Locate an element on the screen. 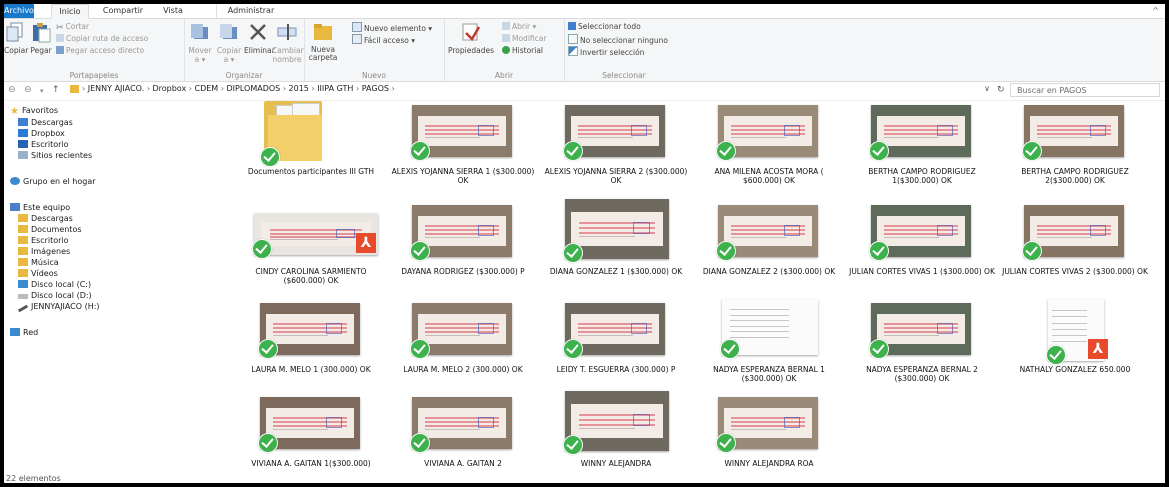  tab-archivo: Archivo is located at coordinates (19, 11).